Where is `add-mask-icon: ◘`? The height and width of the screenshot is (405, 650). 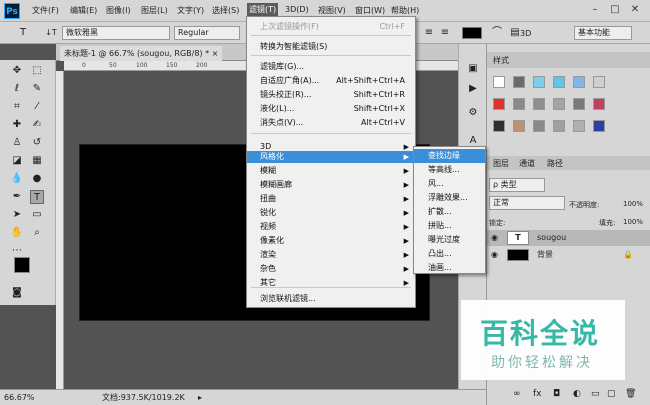 add-mask-icon: ◘ is located at coordinates (556, 394).